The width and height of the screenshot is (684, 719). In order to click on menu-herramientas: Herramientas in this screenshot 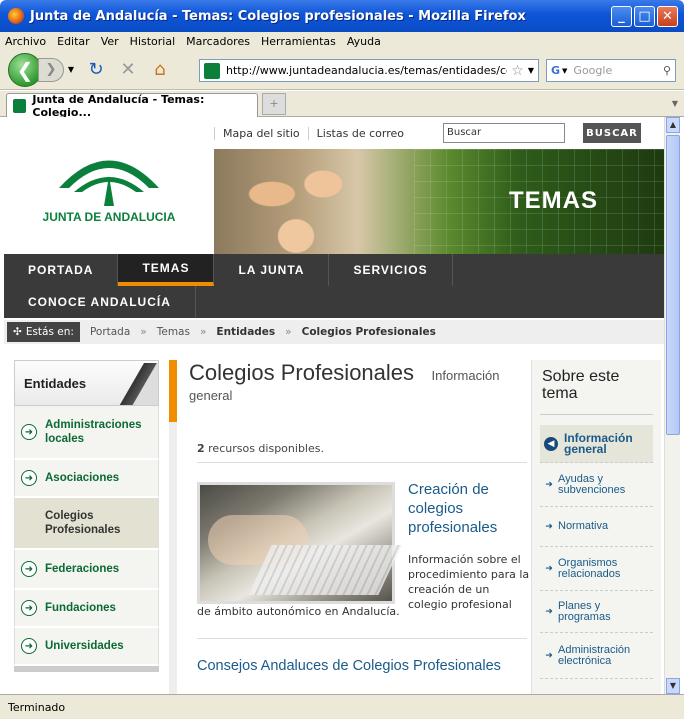, I will do `click(298, 41)`.